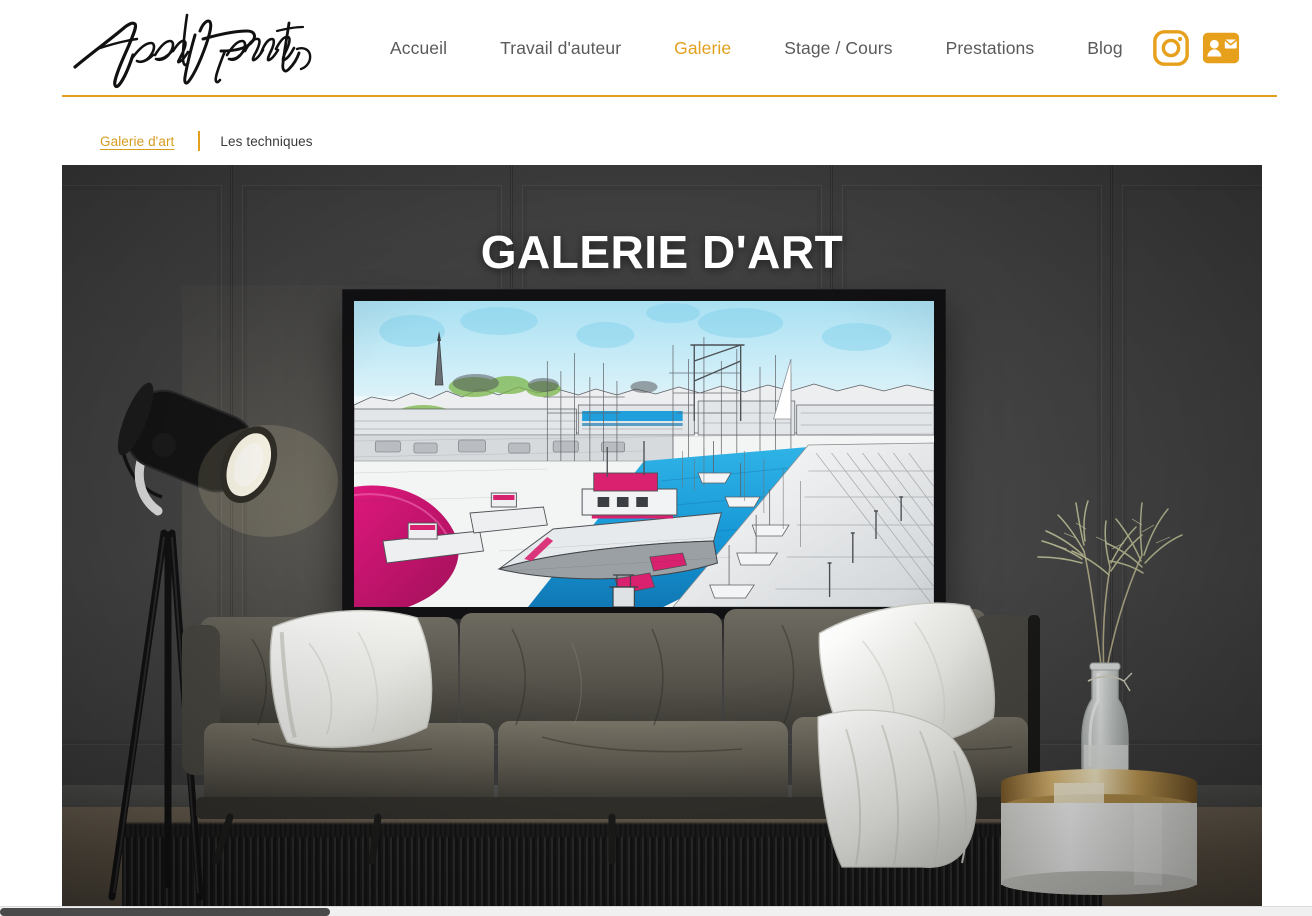 Image resolution: width=1312 pixels, height=916 pixels. What do you see at coordinates (669, 96) in the screenshot?
I see `header-divider` at bounding box center [669, 96].